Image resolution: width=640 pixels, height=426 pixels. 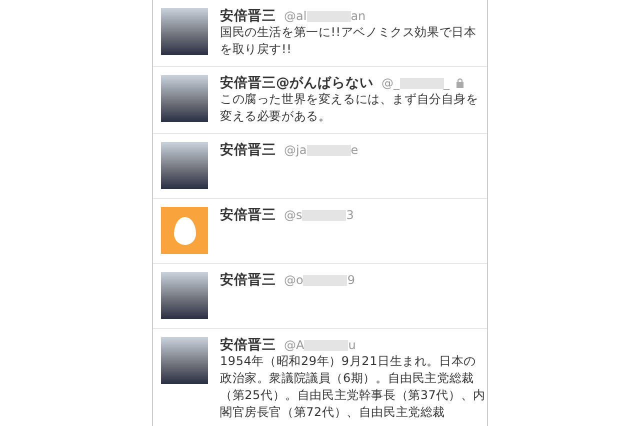 What do you see at coordinates (354, 150) in the screenshot?
I see `user-handle: e` at bounding box center [354, 150].